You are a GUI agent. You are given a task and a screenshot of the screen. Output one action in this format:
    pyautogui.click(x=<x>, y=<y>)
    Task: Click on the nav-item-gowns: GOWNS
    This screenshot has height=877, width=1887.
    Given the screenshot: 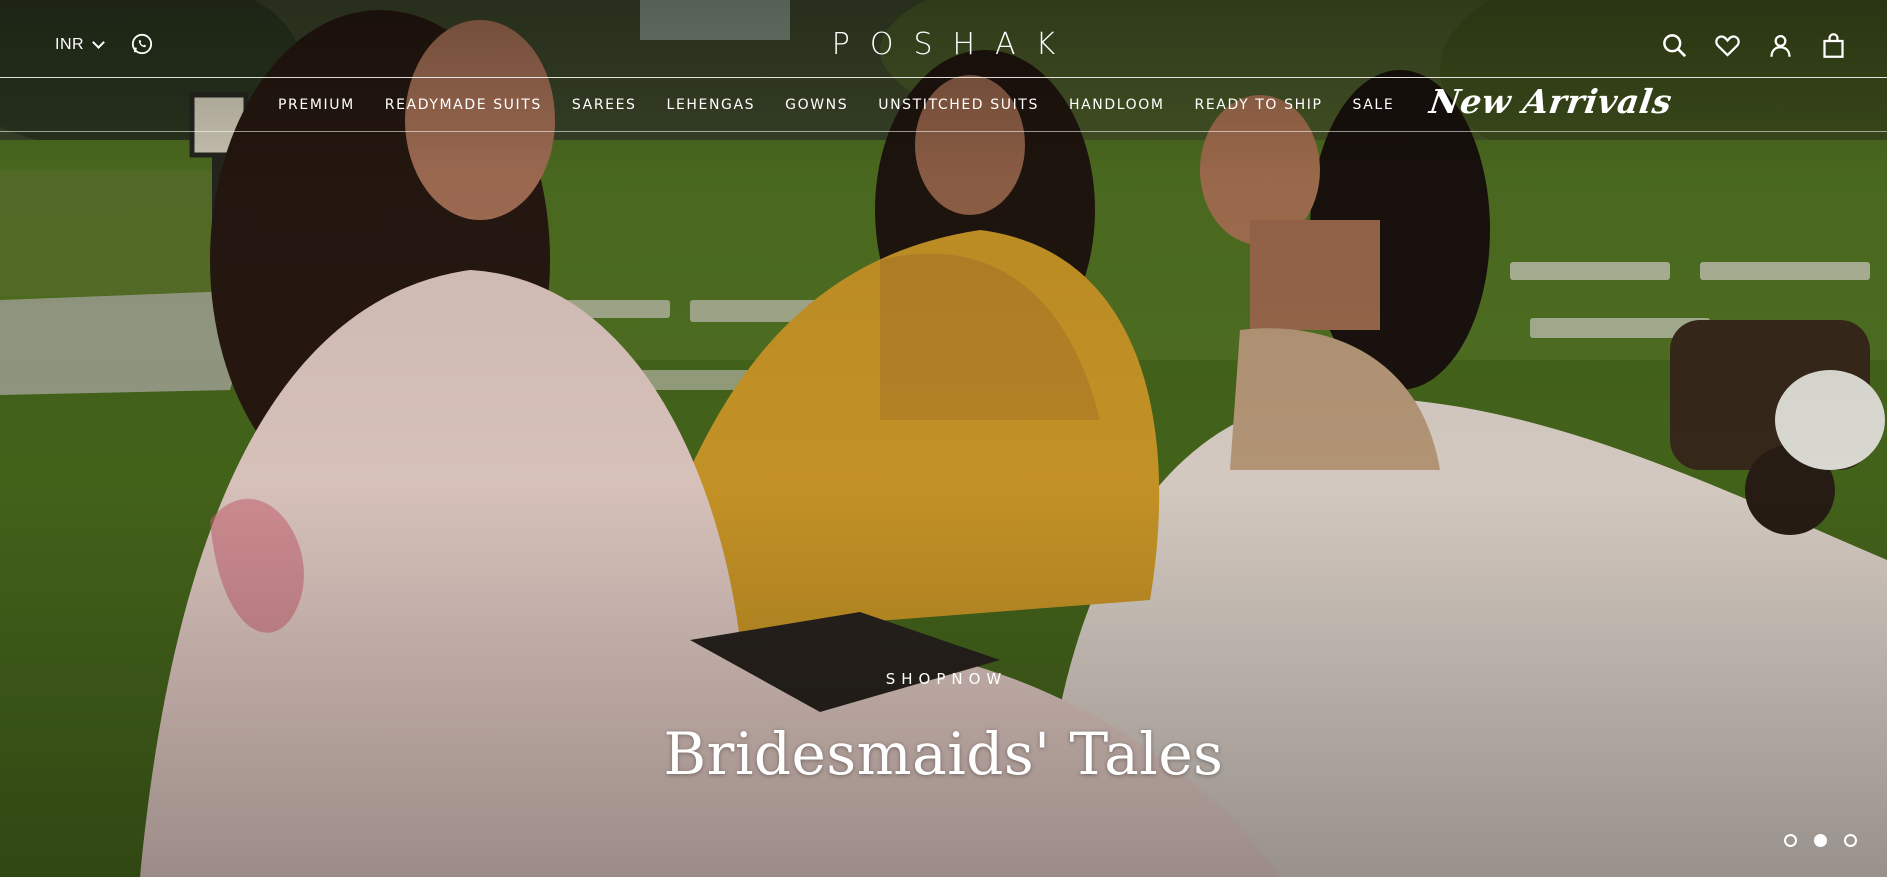 What is the action you would take?
    pyautogui.click(x=816, y=105)
    